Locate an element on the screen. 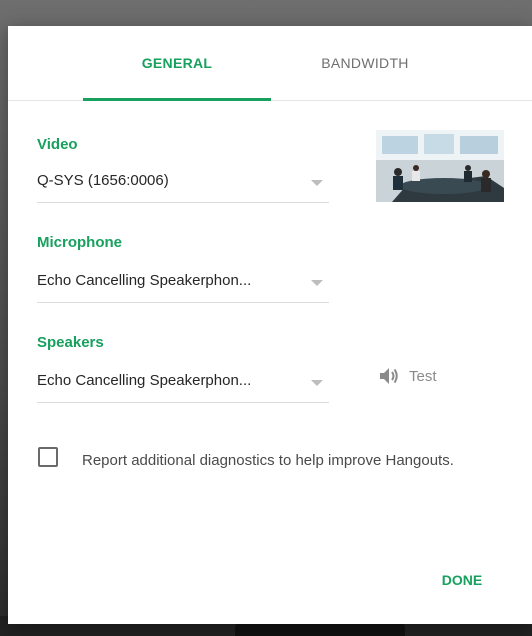 This screenshot has height=636, width=532. video-preview is located at coordinates (440, 166).